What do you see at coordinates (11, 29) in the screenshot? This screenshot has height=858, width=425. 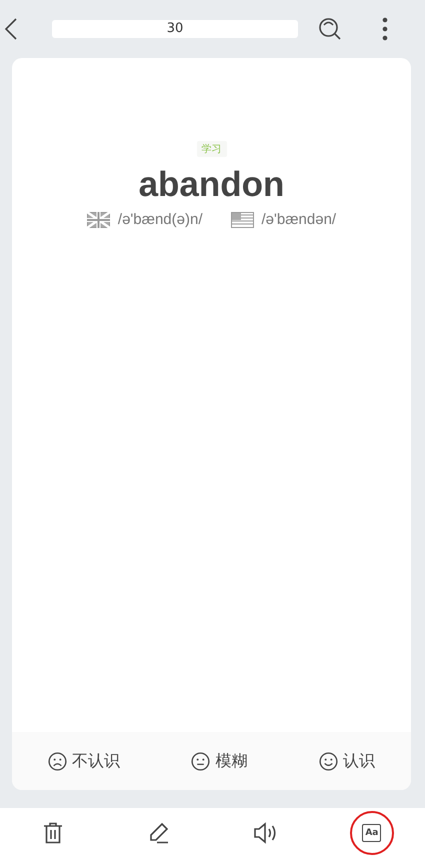 I see `back-button` at bounding box center [11, 29].